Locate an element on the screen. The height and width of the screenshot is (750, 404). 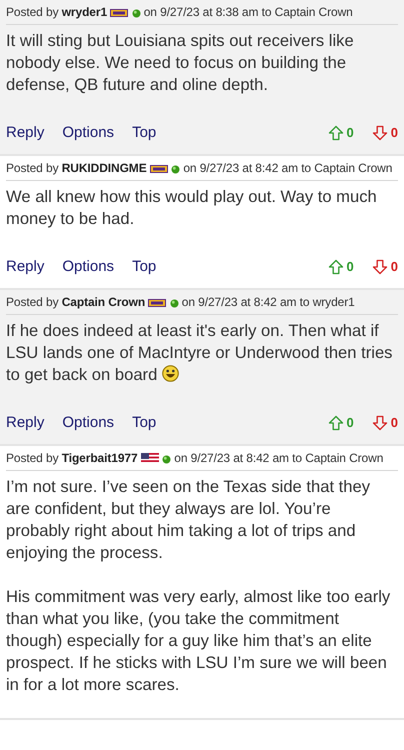
upvote-button: 0 is located at coordinates (341, 267).